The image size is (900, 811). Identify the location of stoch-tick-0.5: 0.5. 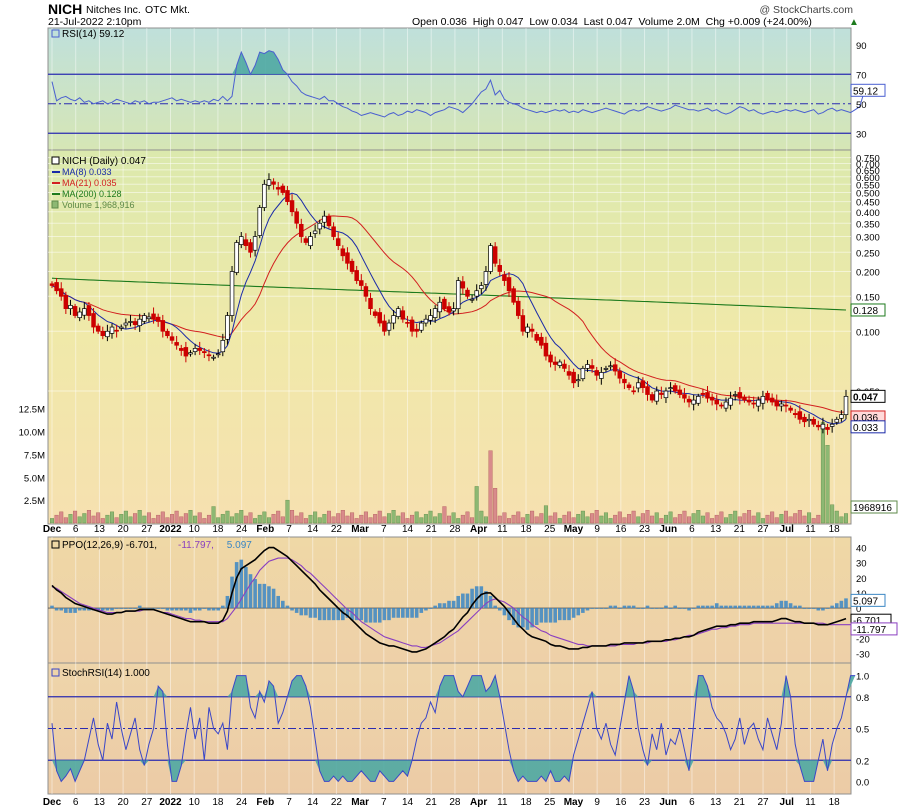
(862, 730).